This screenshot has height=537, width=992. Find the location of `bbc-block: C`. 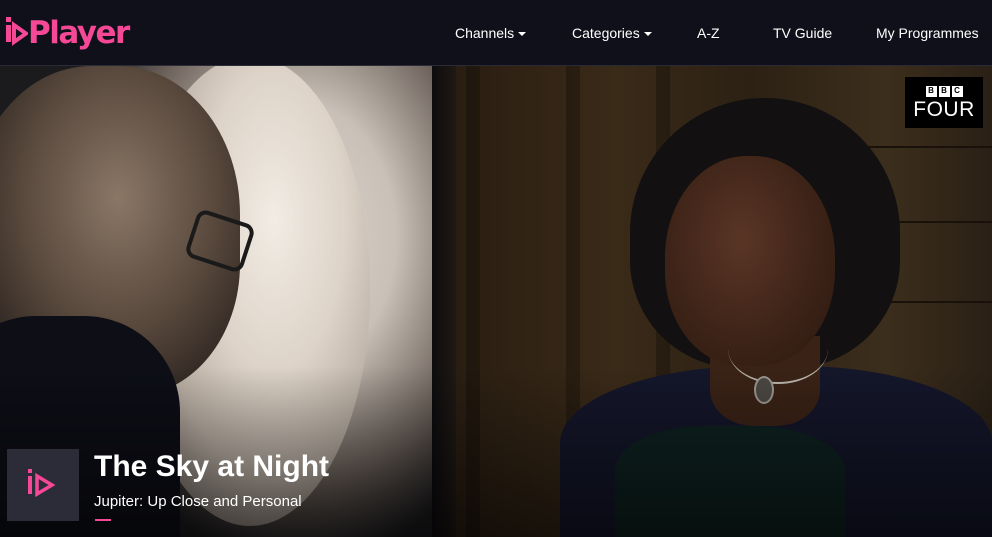

bbc-block: C is located at coordinates (957, 91).